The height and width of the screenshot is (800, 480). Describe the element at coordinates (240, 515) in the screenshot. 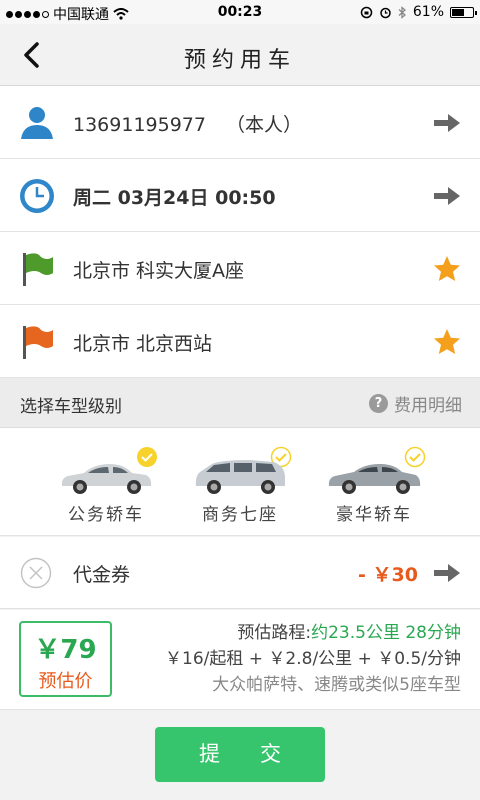

I see `car-type-name: 商务七座` at that location.